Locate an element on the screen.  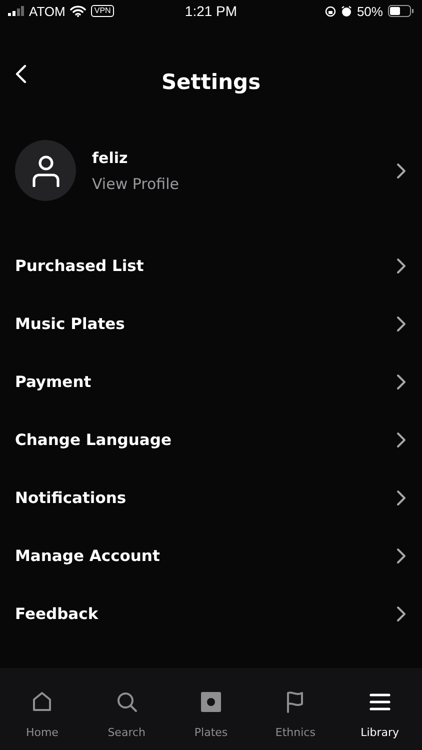
menu-item: Purchased List is located at coordinates (211, 266).